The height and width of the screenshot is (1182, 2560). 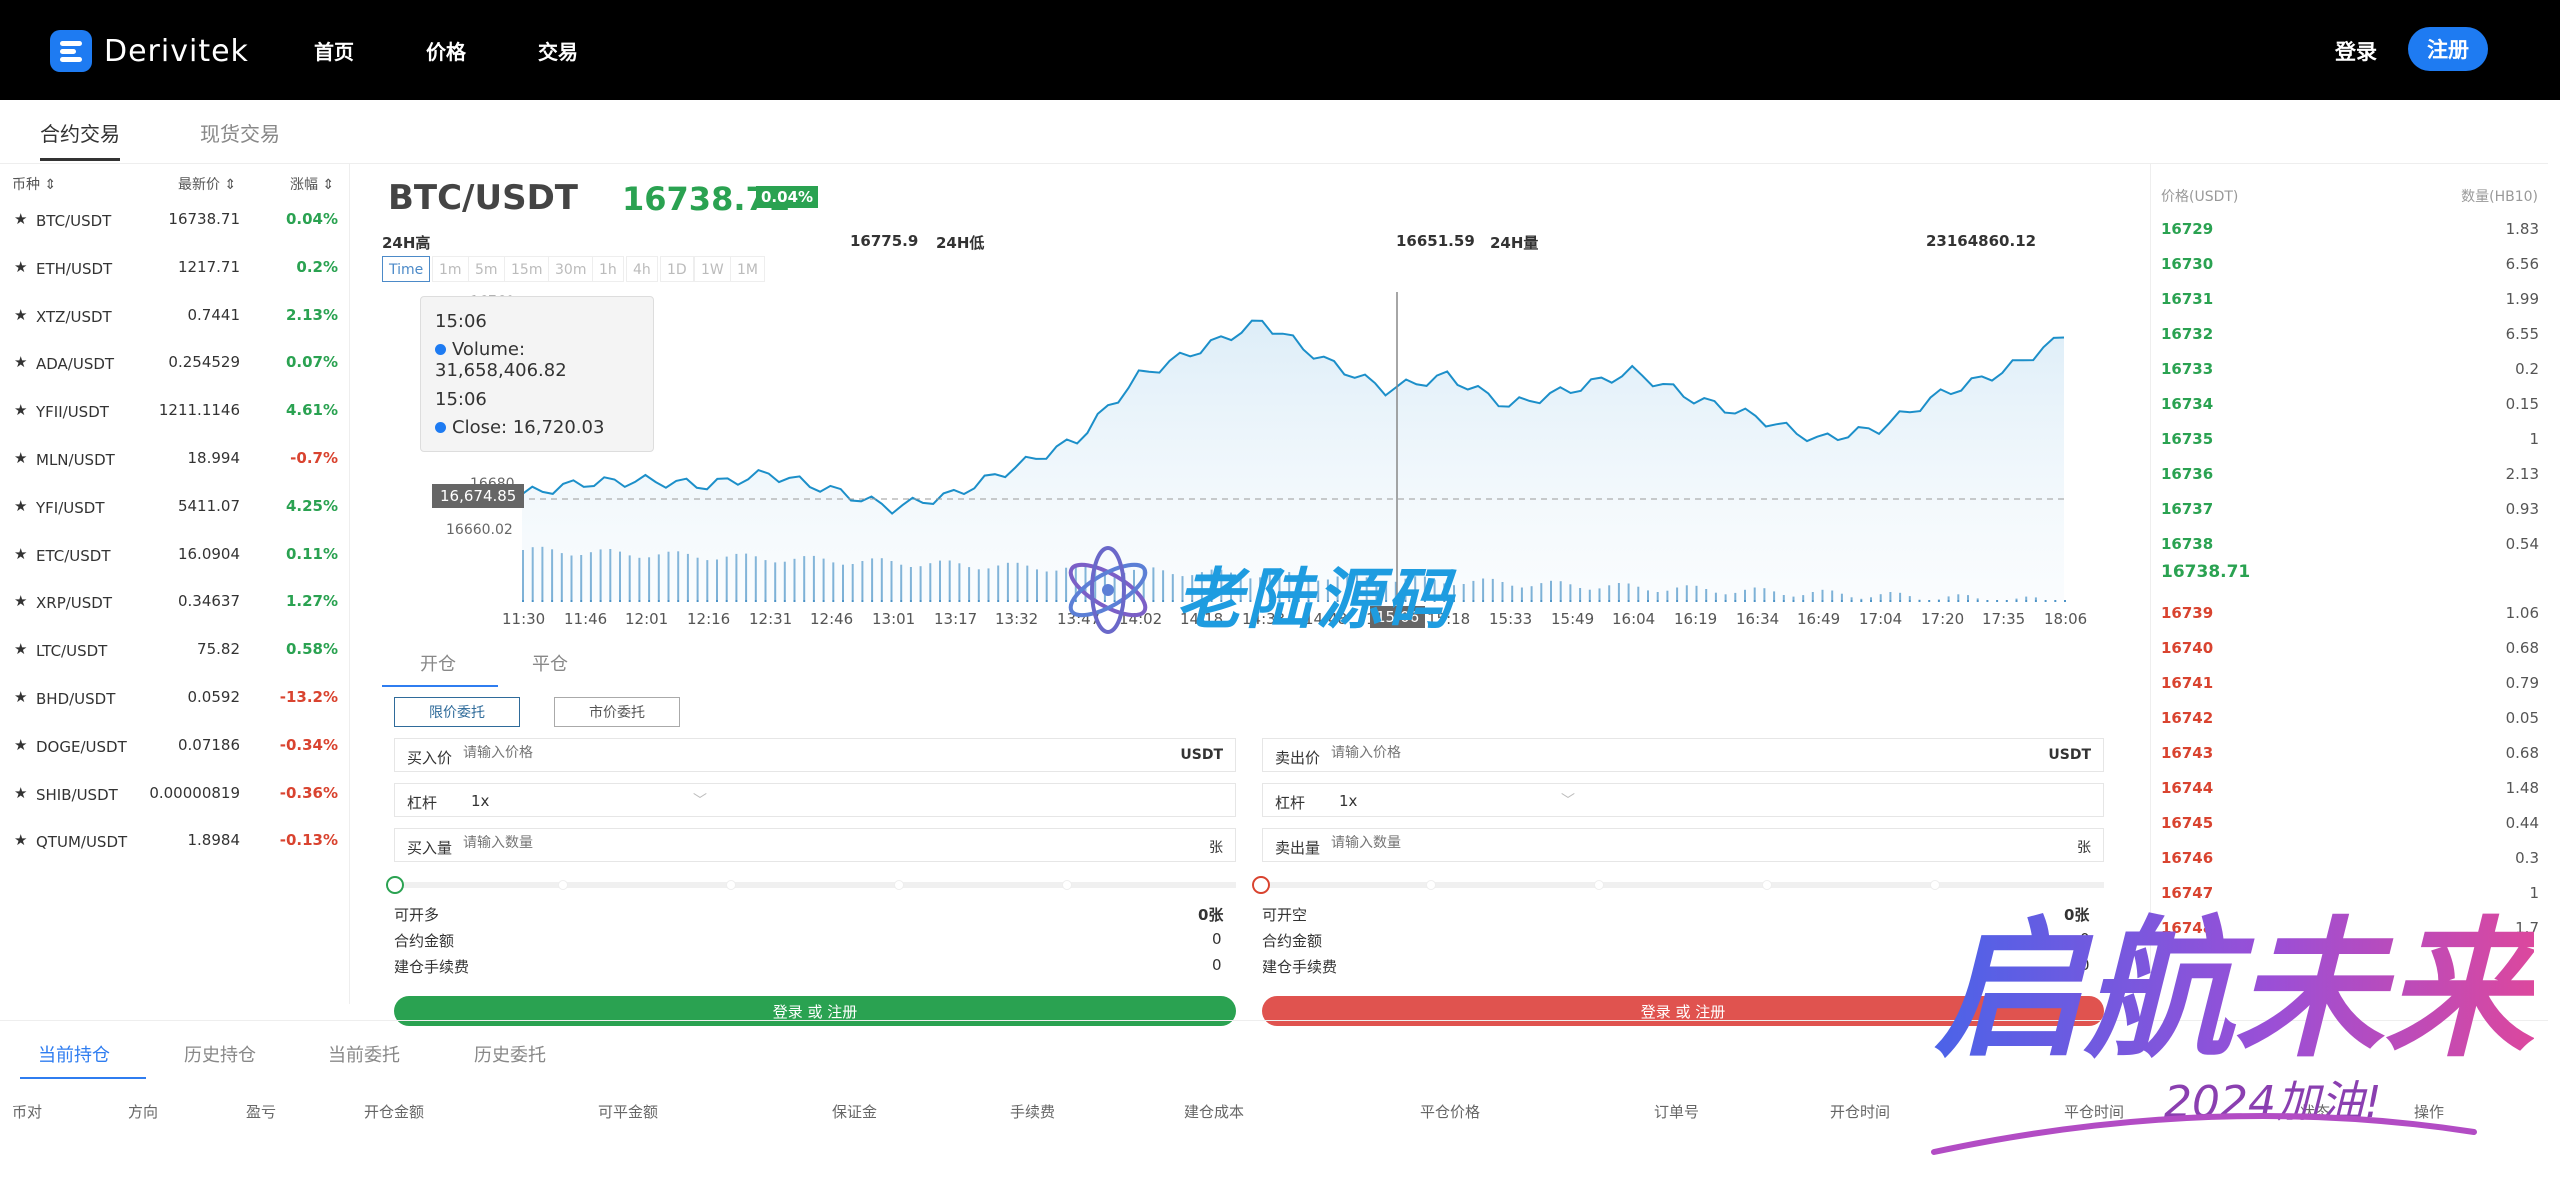 What do you see at coordinates (2499, 197) in the screenshot?
I see `ob-col-qty: 数量(HB10)` at bounding box center [2499, 197].